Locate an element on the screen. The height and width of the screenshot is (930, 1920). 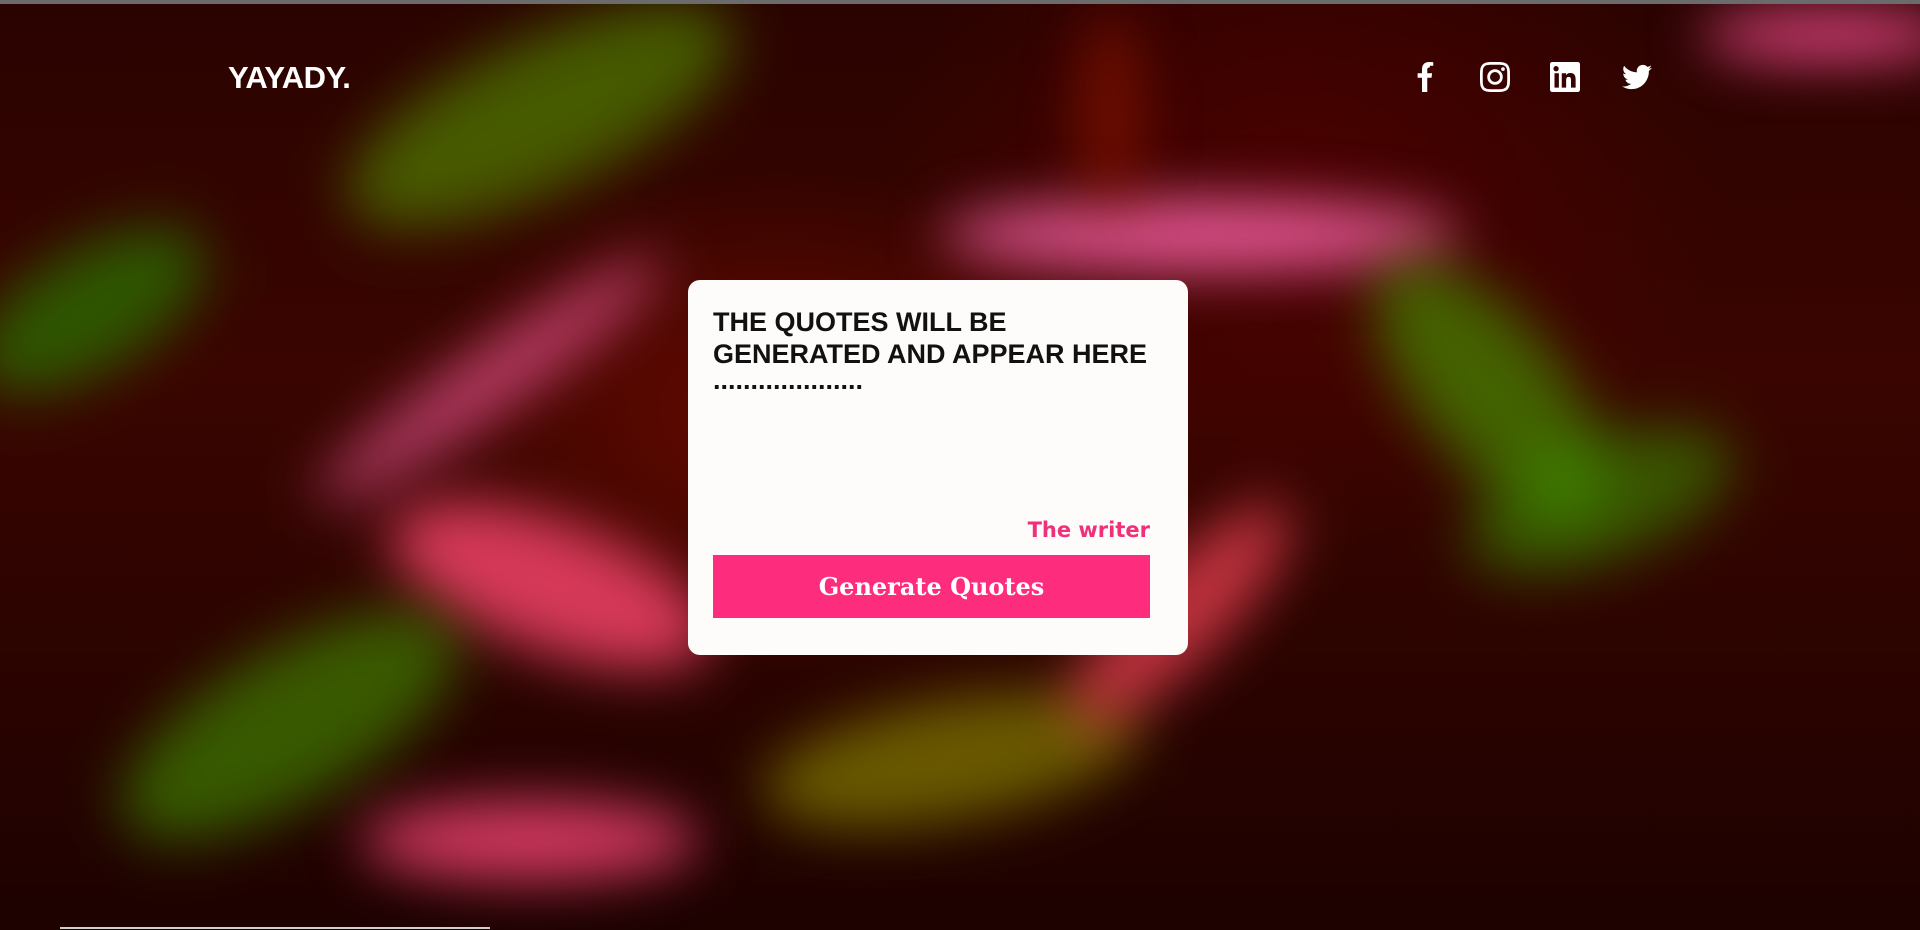
generate-quotes-button: Generate Quotes is located at coordinates (931, 586).